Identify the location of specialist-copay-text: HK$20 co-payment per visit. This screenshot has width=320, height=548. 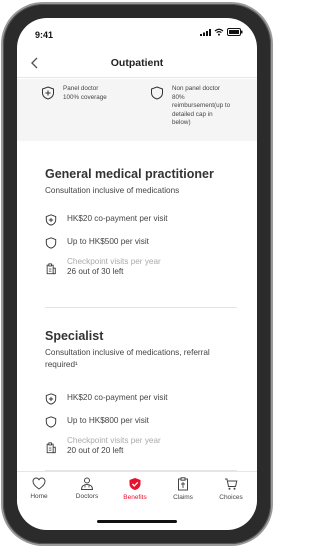
(117, 397).